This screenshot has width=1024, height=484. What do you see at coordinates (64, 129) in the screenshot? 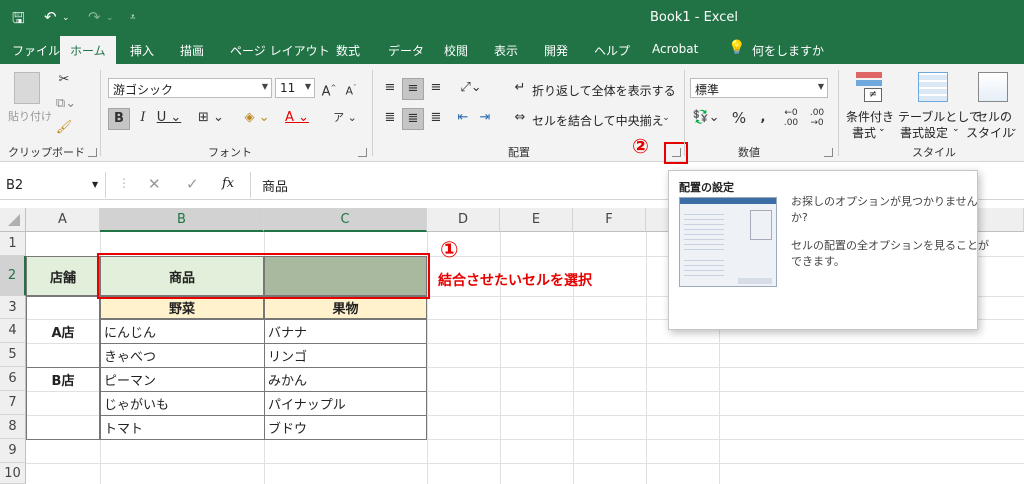
I see `format-painter-icon: 🖌` at bounding box center [64, 129].